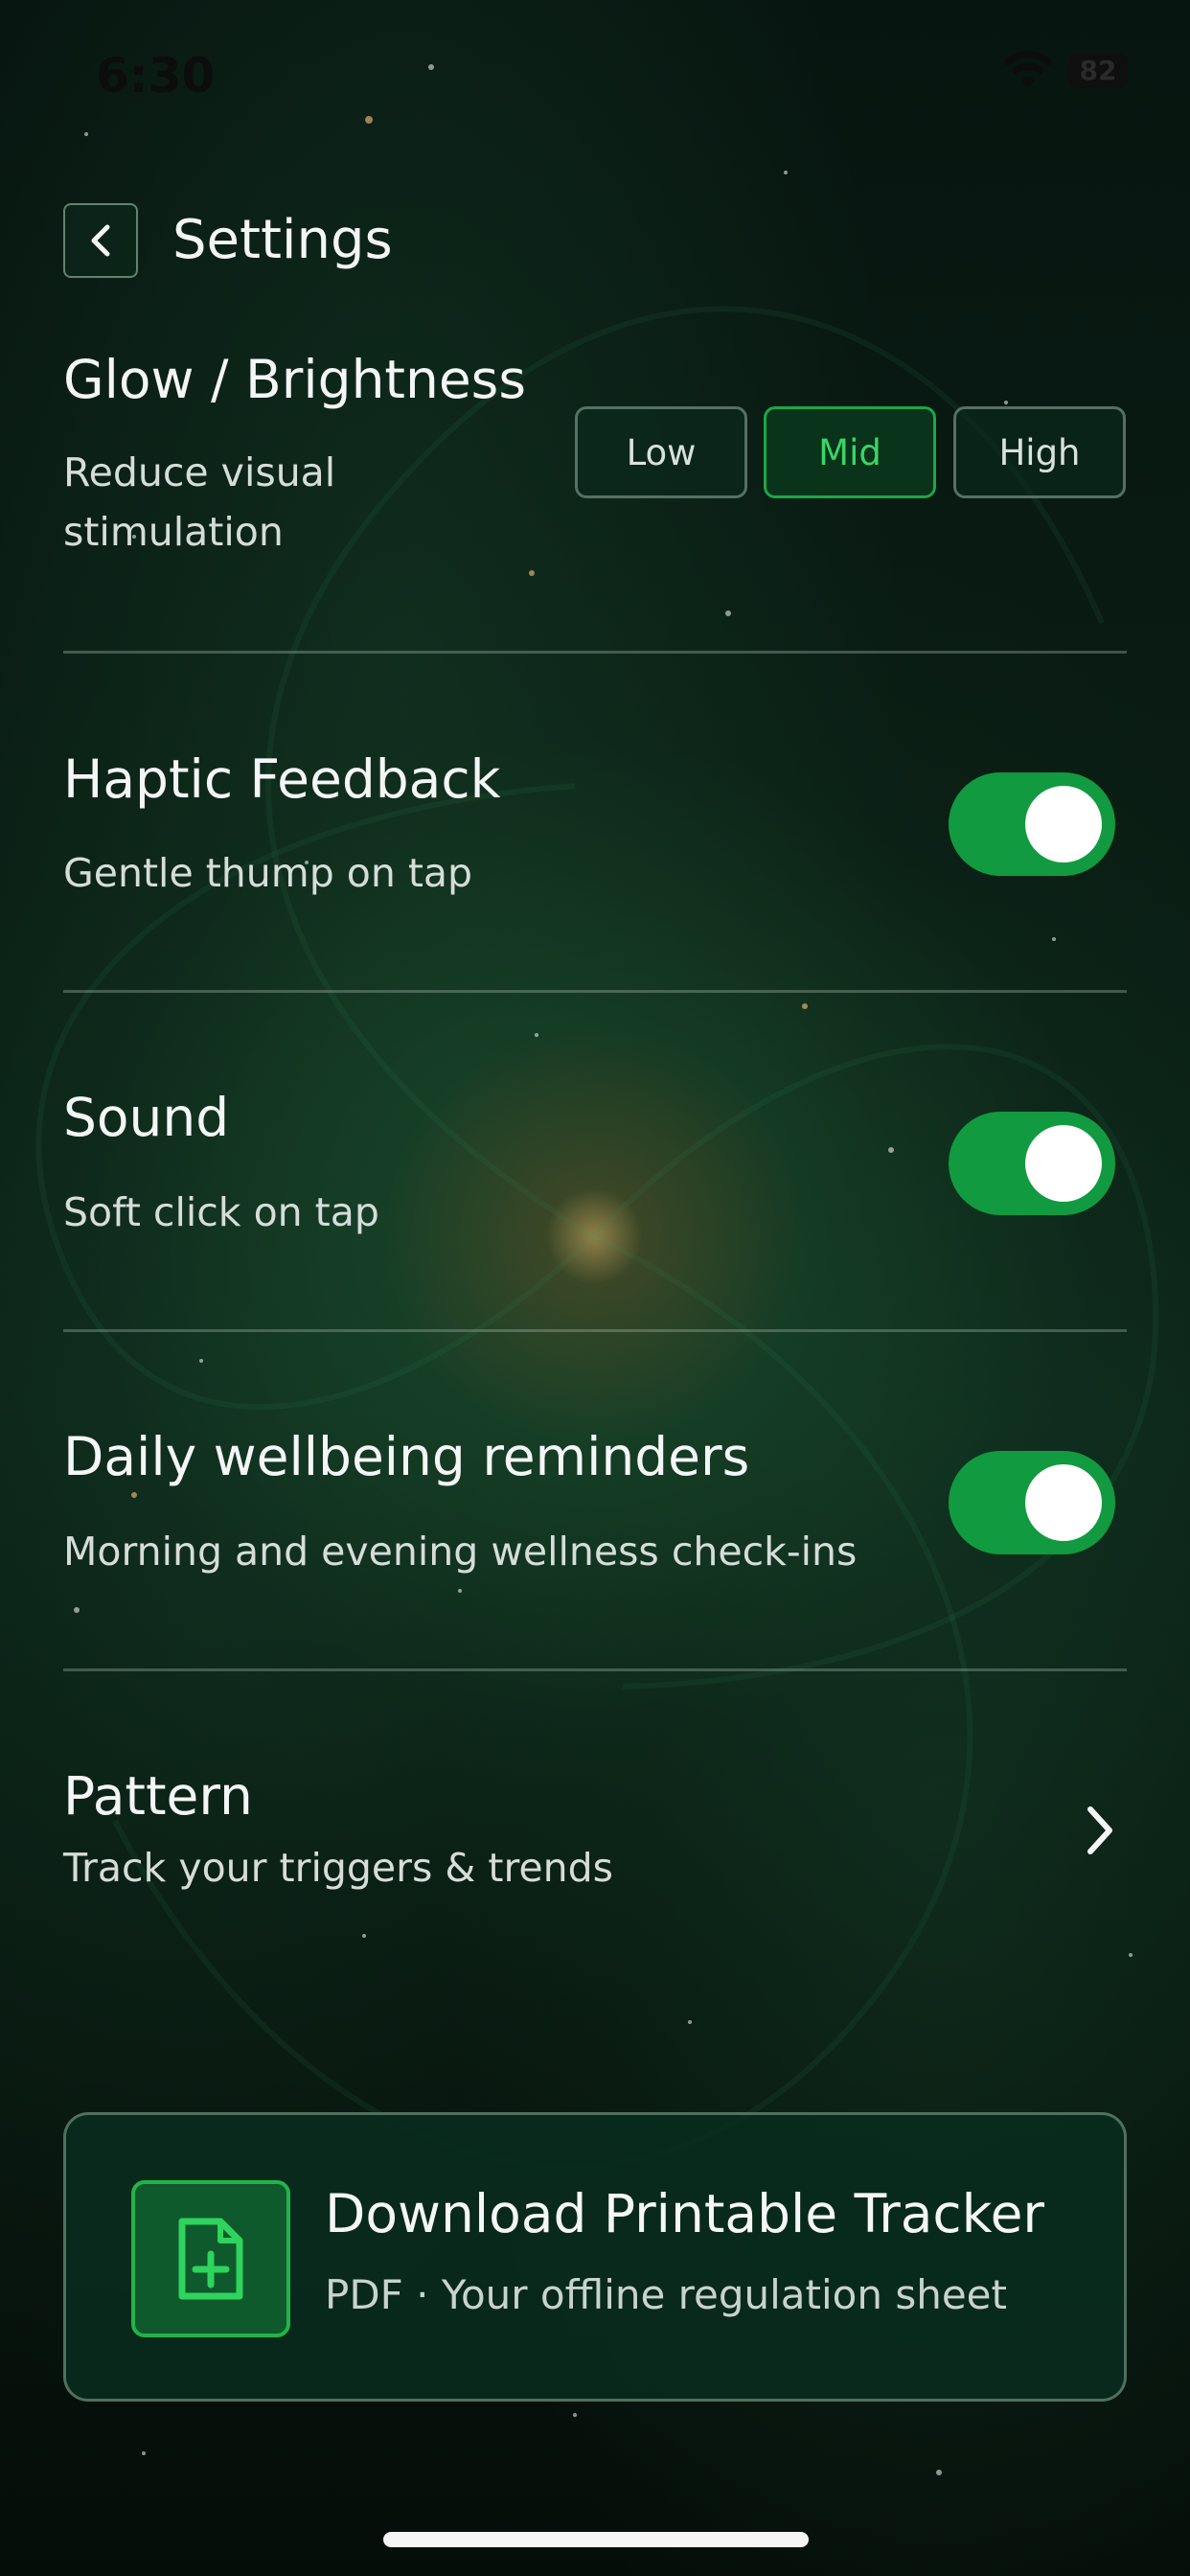 The height and width of the screenshot is (2576, 1190). I want to click on pattern-subtitle: Track your triggers & trends, so click(339, 1868).